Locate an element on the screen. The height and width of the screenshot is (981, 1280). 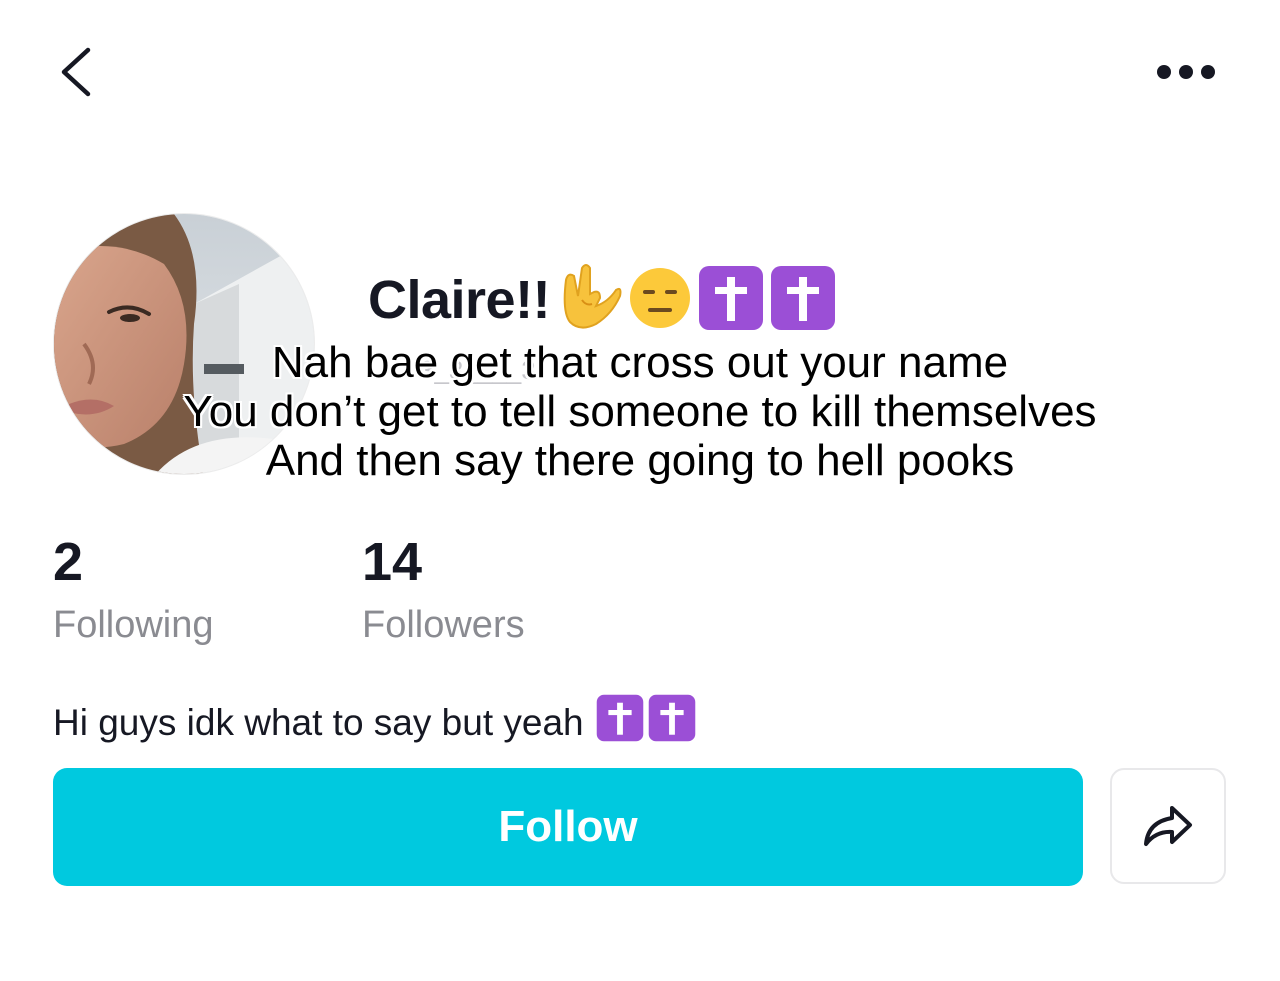
followers-stat: 14 Followers is located at coordinates (443, 588).